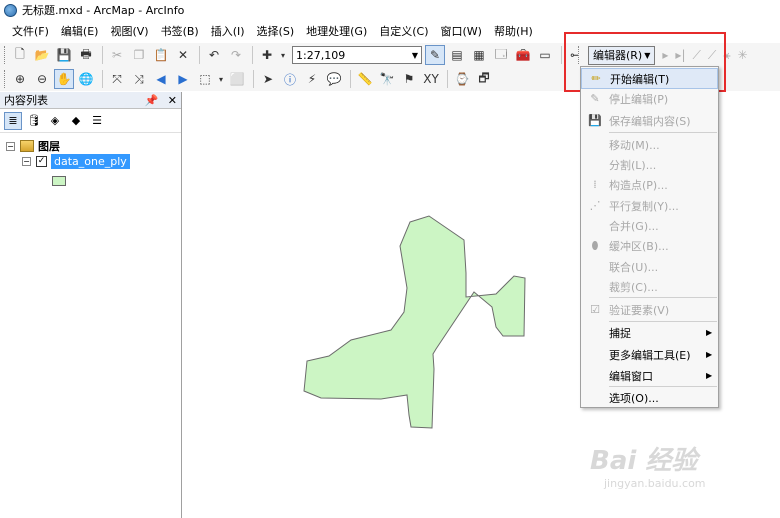 The height and width of the screenshot is (518, 780). What do you see at coordinates (649, 309) in the screenshot?
I see `menu-item-validate-features: ☑ 验证要素(V)` at bounding box center [649, 309].